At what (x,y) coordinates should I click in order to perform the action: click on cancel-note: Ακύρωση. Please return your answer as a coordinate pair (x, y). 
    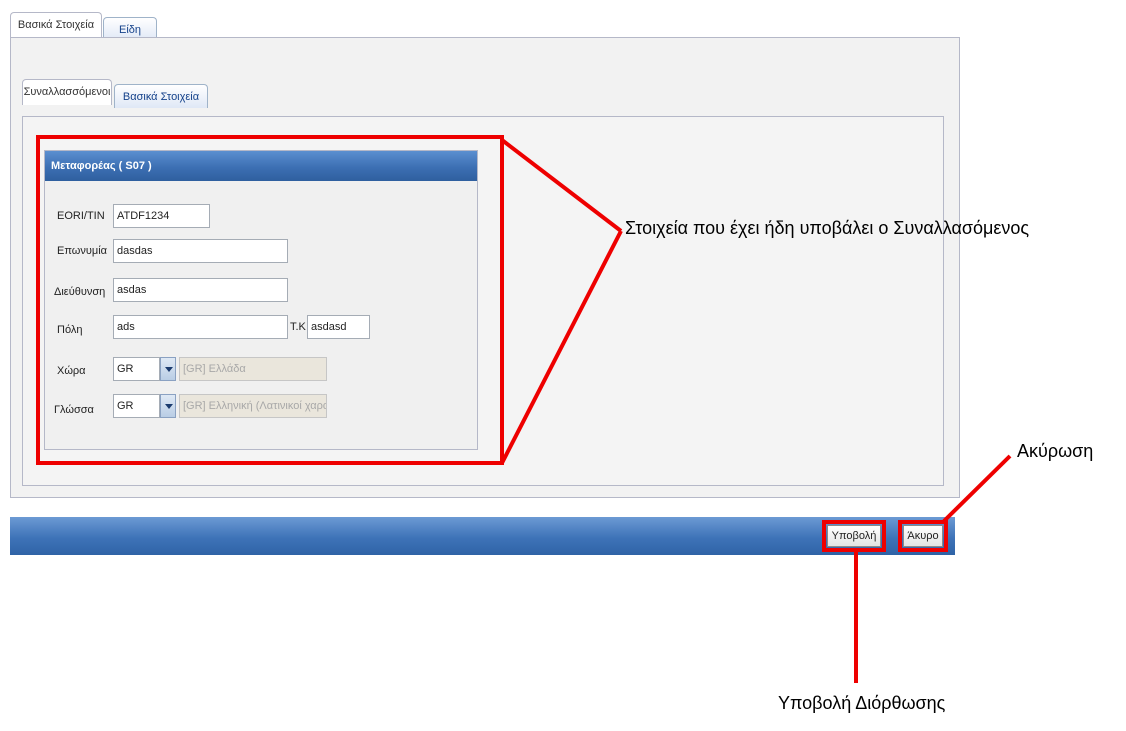
    Looking at the image, I should click on (1055, 451).